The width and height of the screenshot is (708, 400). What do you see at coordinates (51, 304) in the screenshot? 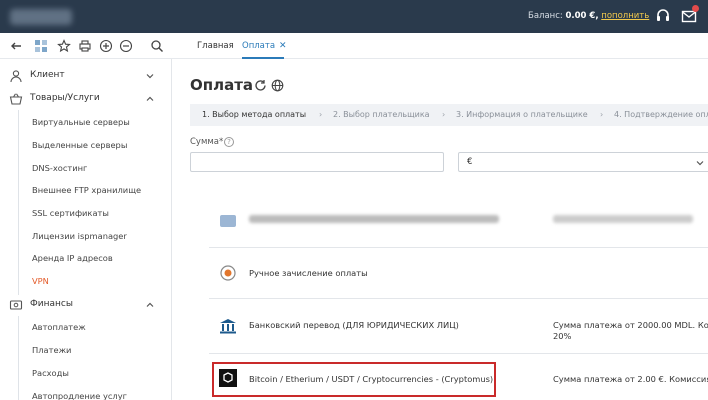
I see `sidebar-section-label: Финансы` at bounding box center [51, 304].